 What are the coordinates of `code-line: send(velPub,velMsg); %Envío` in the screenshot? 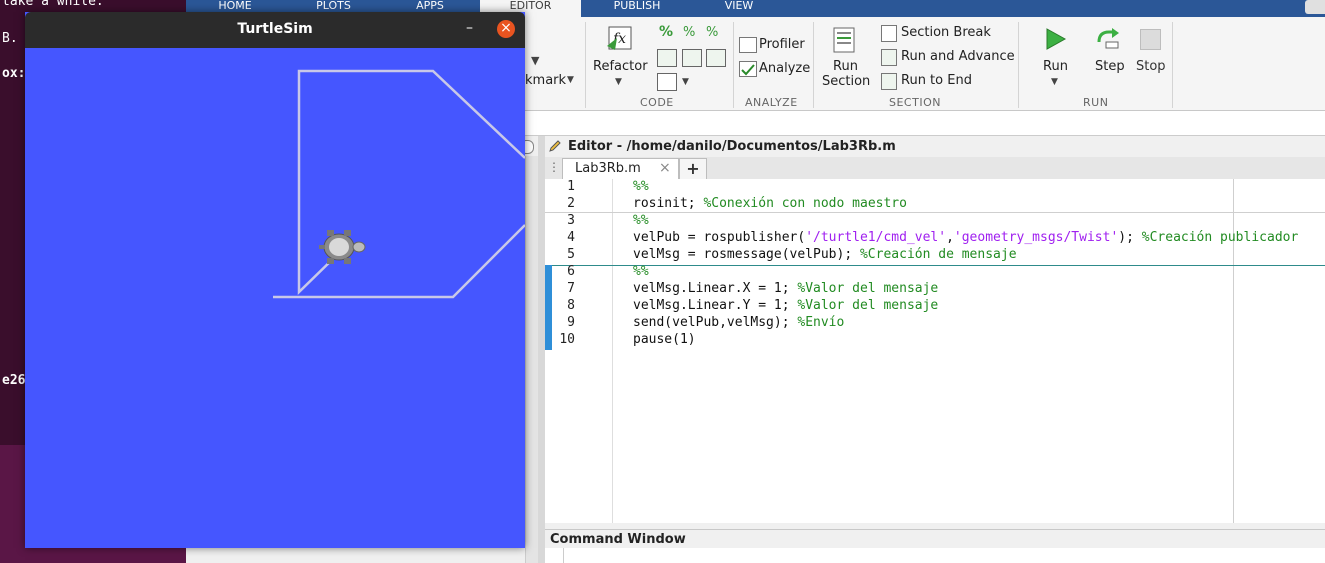 It's located at (738, 322).